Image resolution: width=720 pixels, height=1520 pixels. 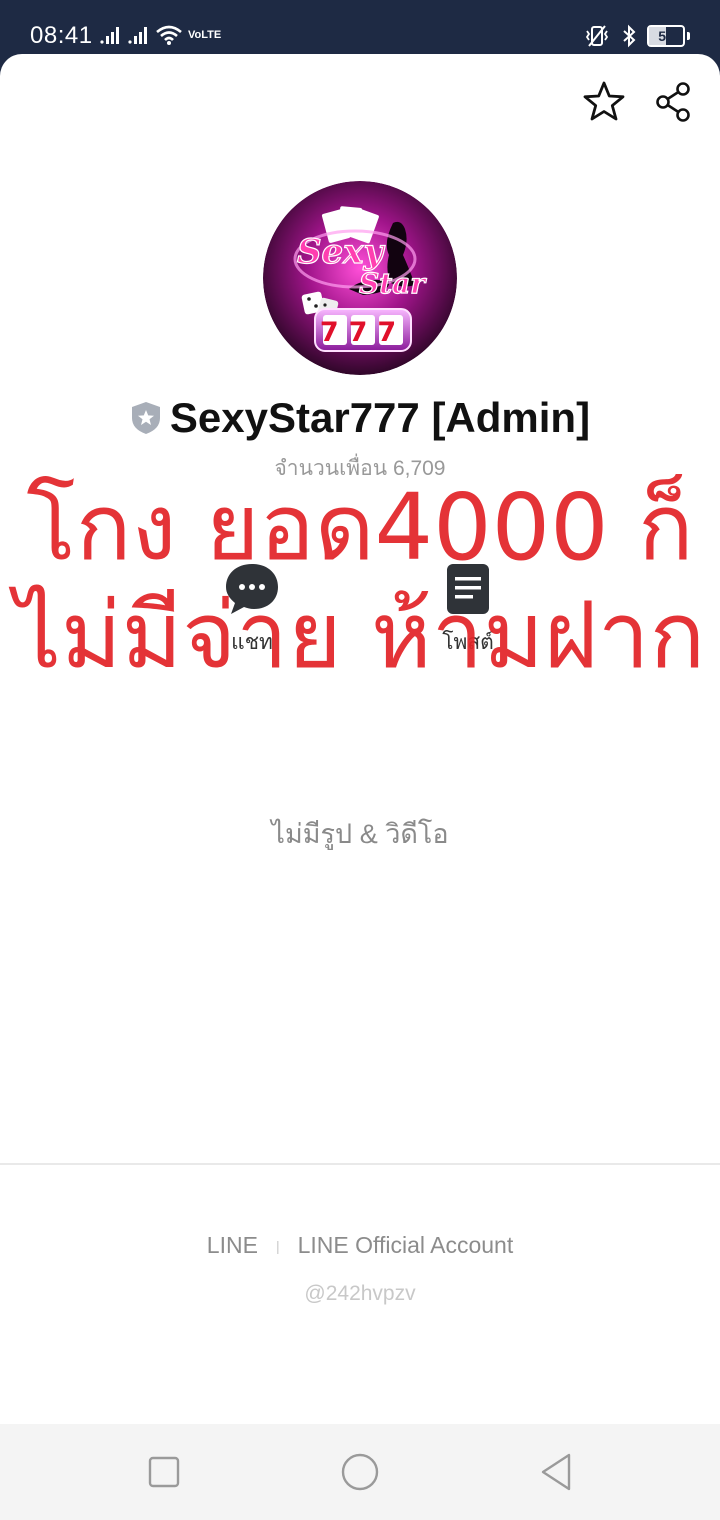 I want to click on footer-official-account-link: LINE Official Account, so click(x=406, y=1245).